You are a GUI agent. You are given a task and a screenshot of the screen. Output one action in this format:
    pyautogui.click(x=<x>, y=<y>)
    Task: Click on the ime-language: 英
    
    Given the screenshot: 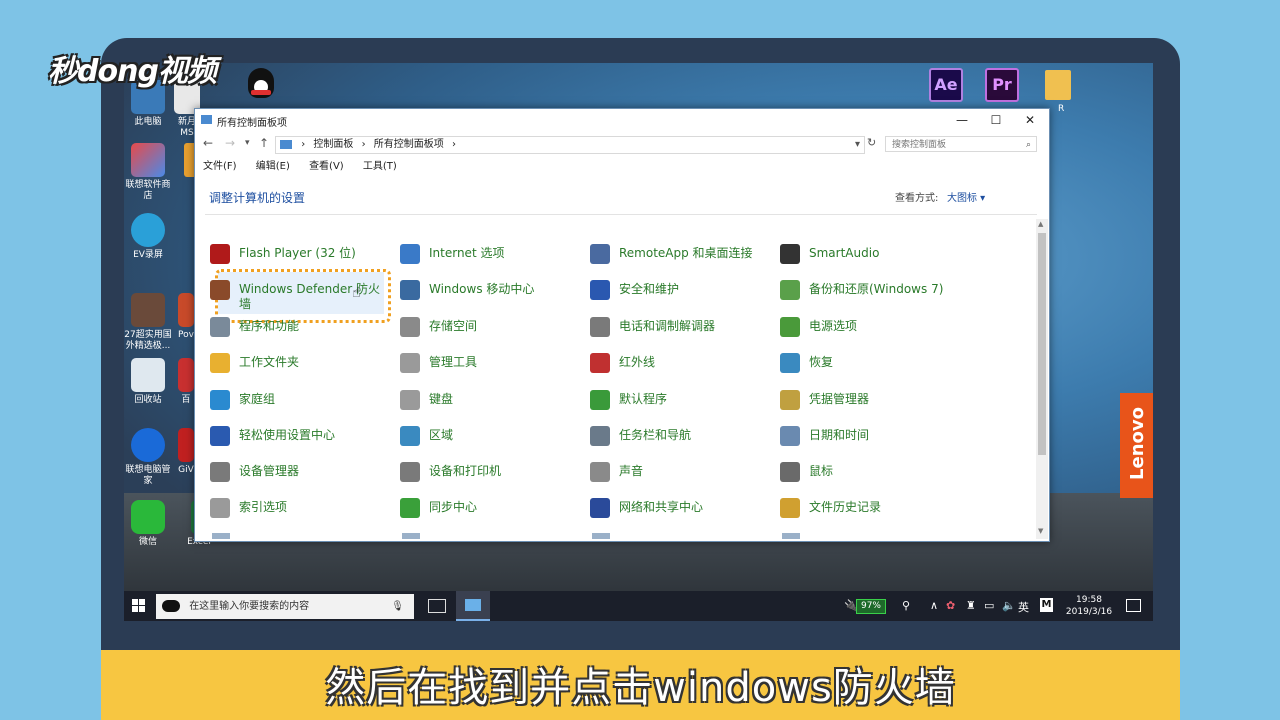 What is the action you would take?
    pyautogui.click(x=1023, y=607)
    